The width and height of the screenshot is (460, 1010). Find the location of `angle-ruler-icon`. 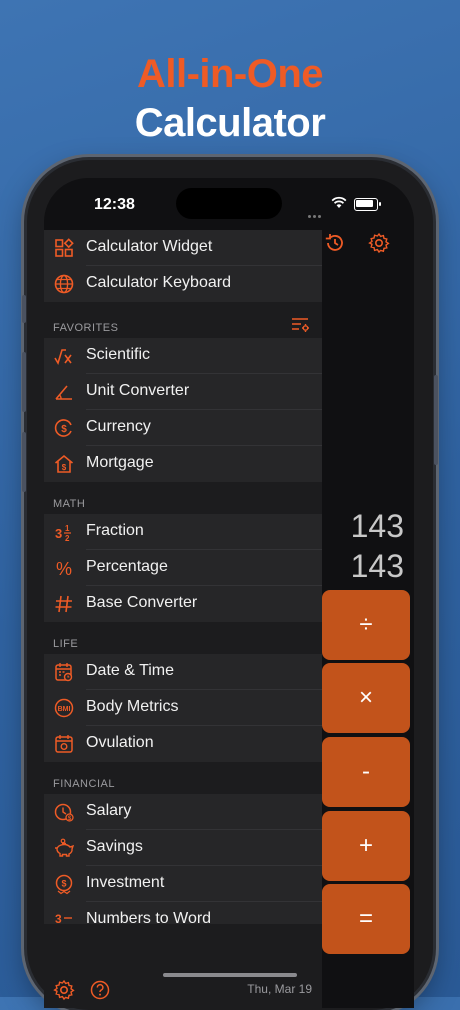

angle-ruler-icon is located at coordinates (64, 392).